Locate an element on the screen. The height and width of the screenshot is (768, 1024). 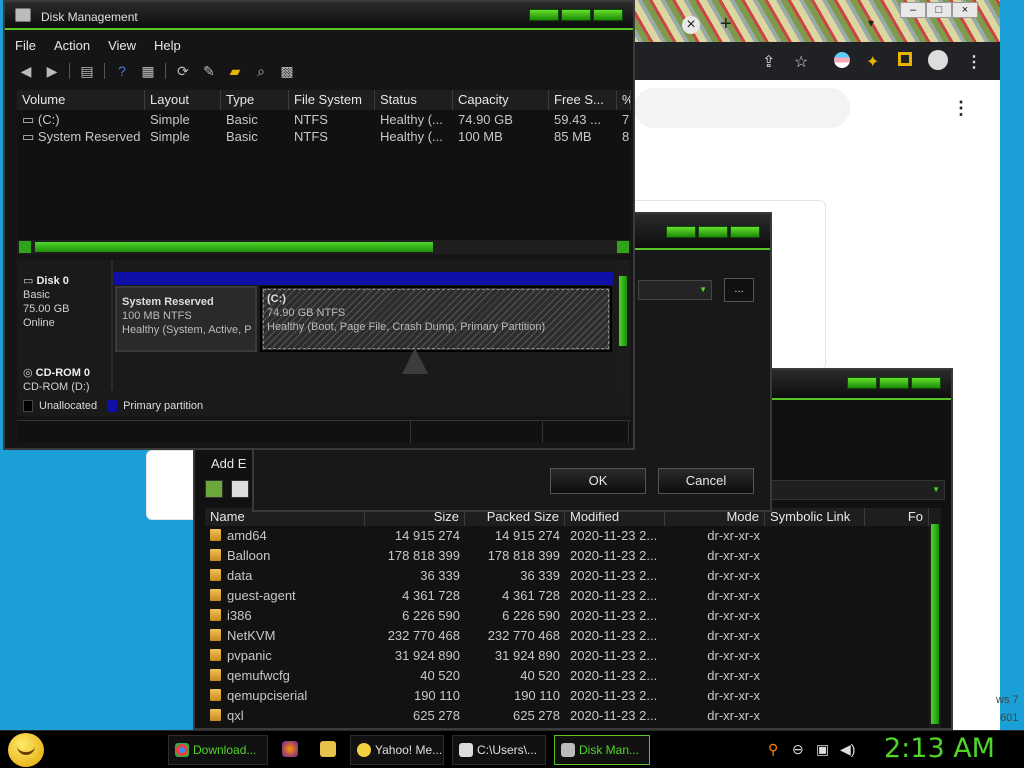
horizontal-scrollbar is located at coordinates (324, 247).